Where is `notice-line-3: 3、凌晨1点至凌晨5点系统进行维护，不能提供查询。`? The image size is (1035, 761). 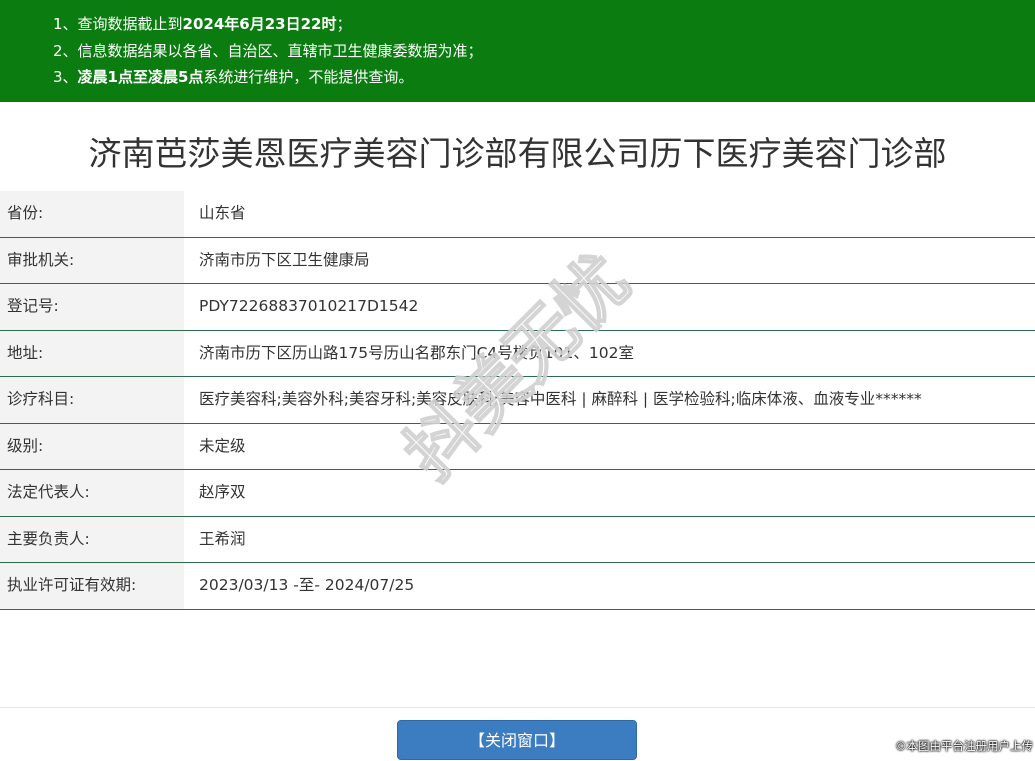
notice-line-3: 3、凌晨1点至凌晨5点系统进行维护，不能提供查询。 is located at coordinates (233, 77).